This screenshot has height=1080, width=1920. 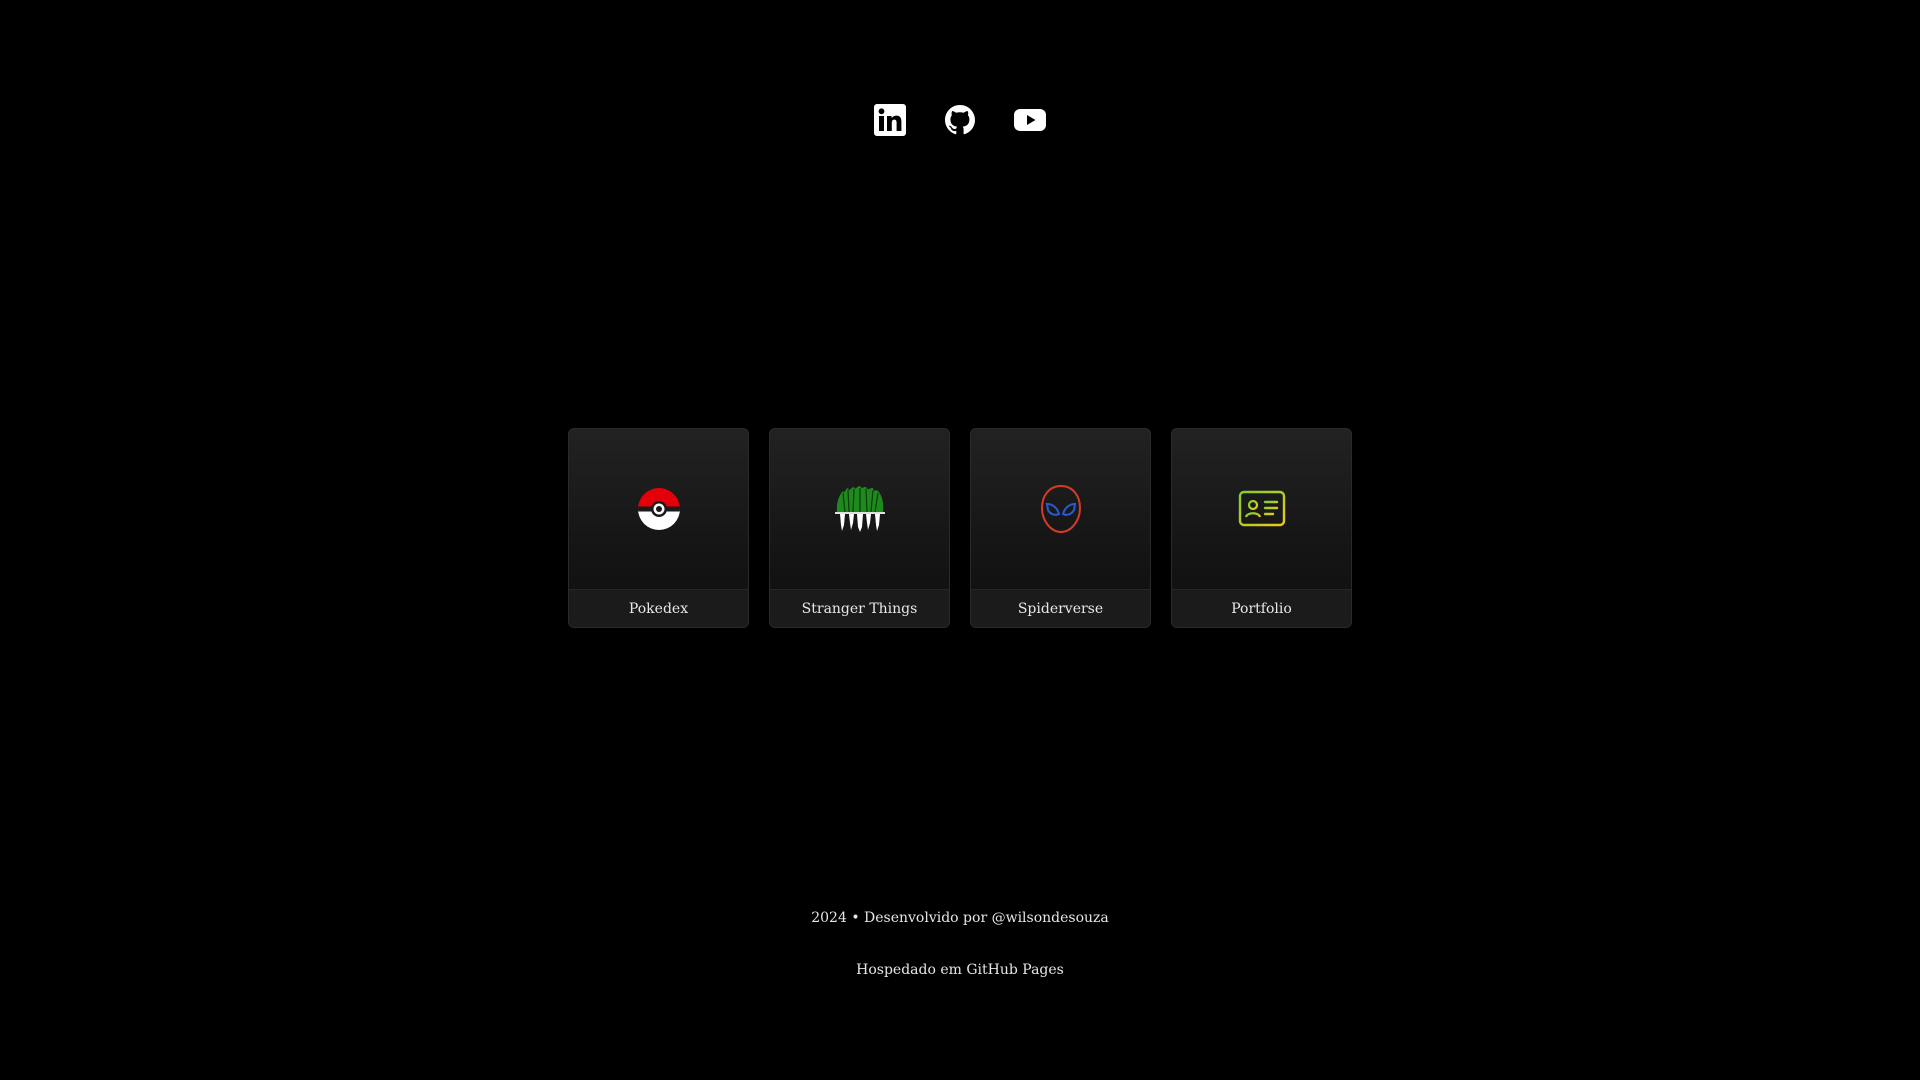 I want to click on linkedin-icon, so click(x=890, y=120).